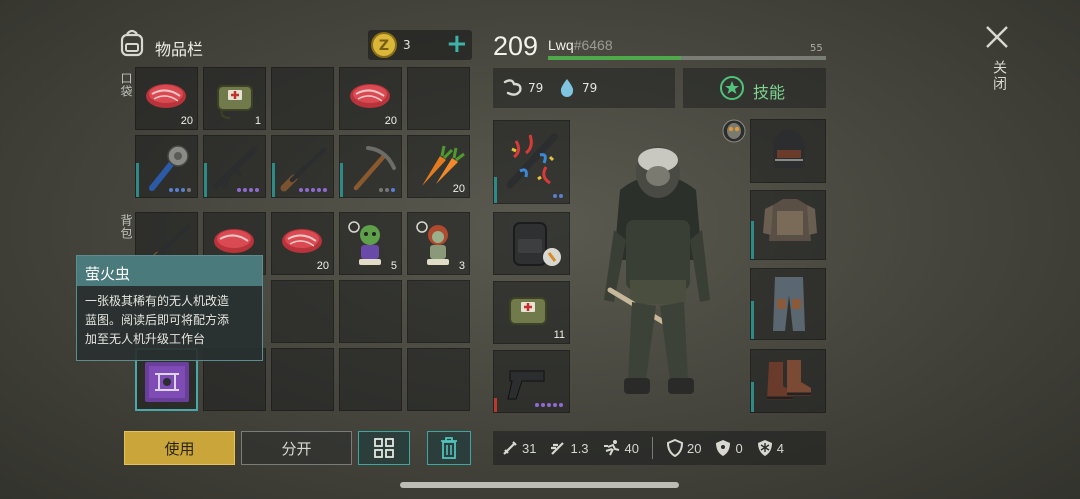  I want to click on stat-armor: 20, so click(683, 448).